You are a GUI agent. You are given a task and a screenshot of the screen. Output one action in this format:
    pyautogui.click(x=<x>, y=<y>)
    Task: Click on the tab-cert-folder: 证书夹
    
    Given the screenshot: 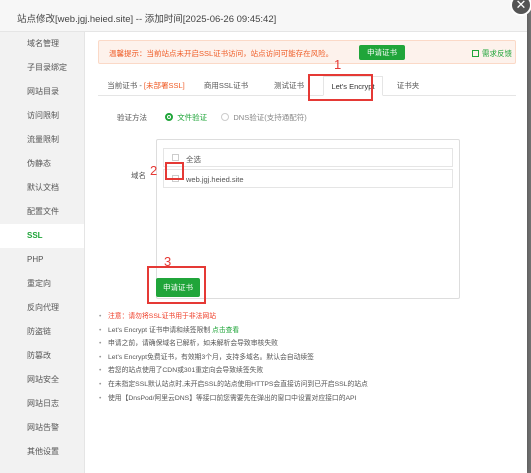 What is the action you would take?
    pyautogui.click(x=408, y=86)
    